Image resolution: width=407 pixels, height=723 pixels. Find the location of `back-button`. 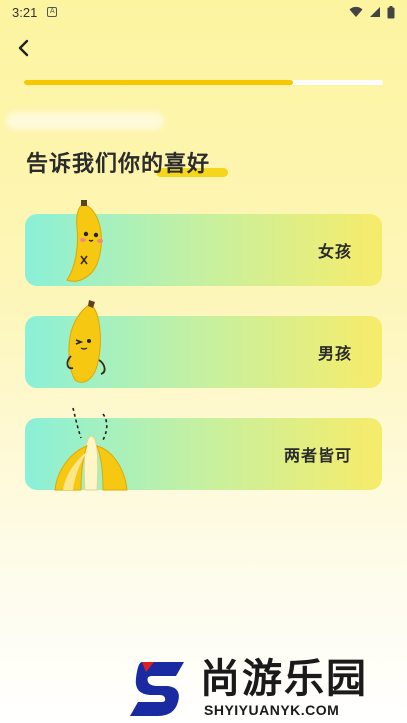

back-button is located at coordinates (24, 48).